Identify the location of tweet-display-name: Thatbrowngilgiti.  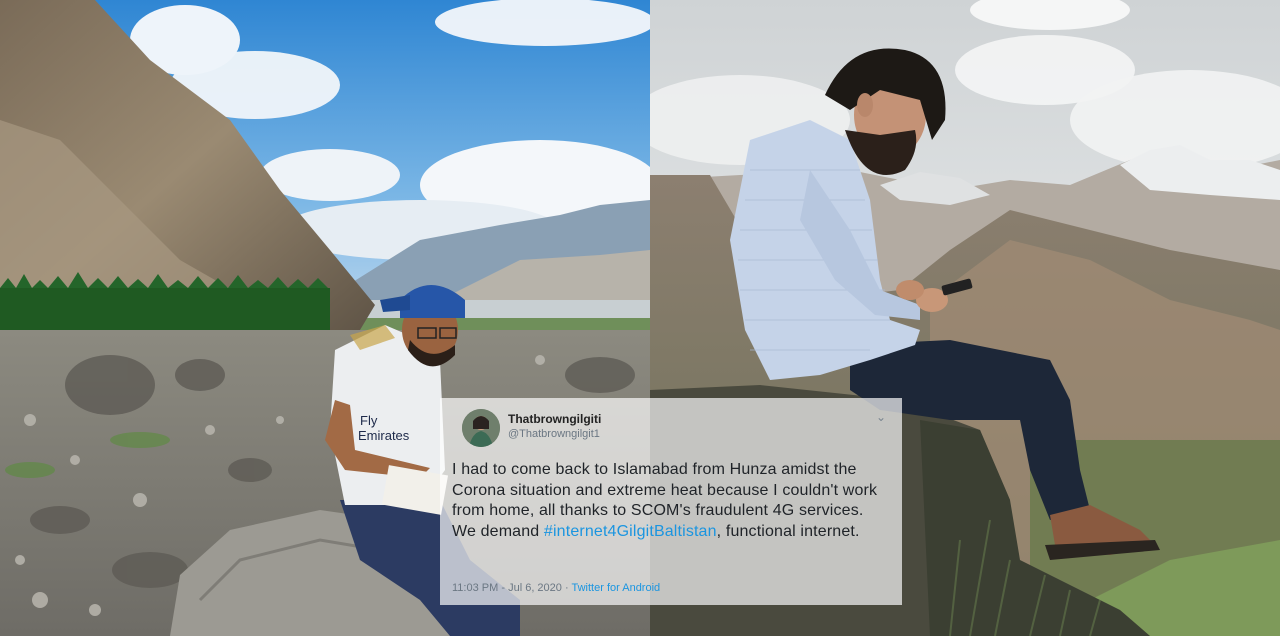
(554, 419).